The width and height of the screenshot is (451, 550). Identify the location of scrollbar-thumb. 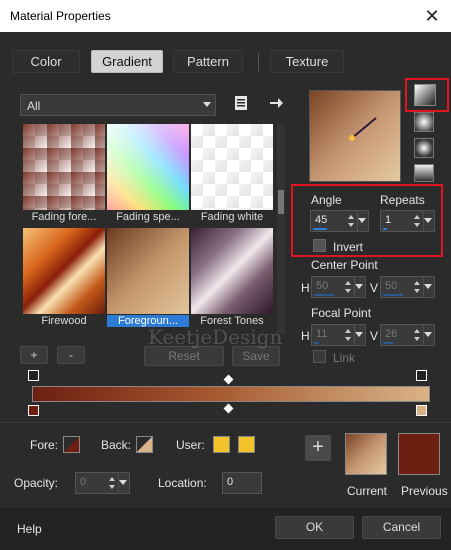
(281, 202).